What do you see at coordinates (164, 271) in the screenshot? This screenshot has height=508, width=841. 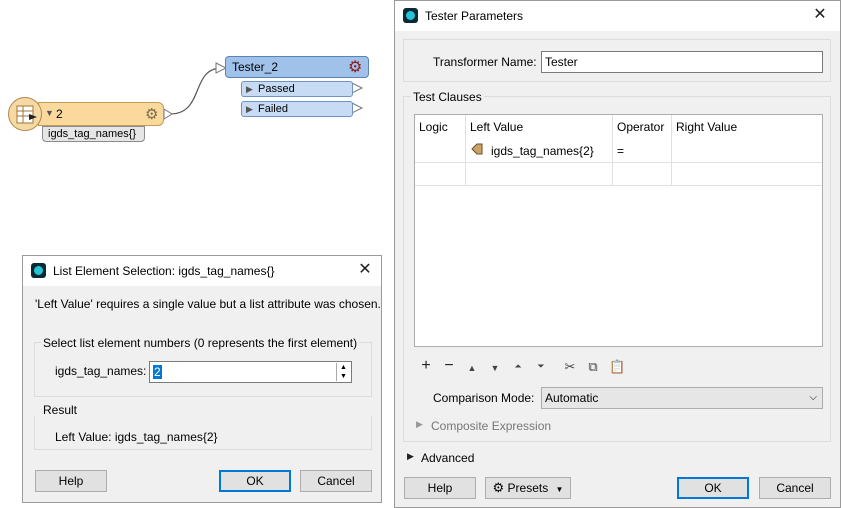 I see `dialog-title: List Element Selection: igds_tag_names{}` at bounding box center [164, 271].